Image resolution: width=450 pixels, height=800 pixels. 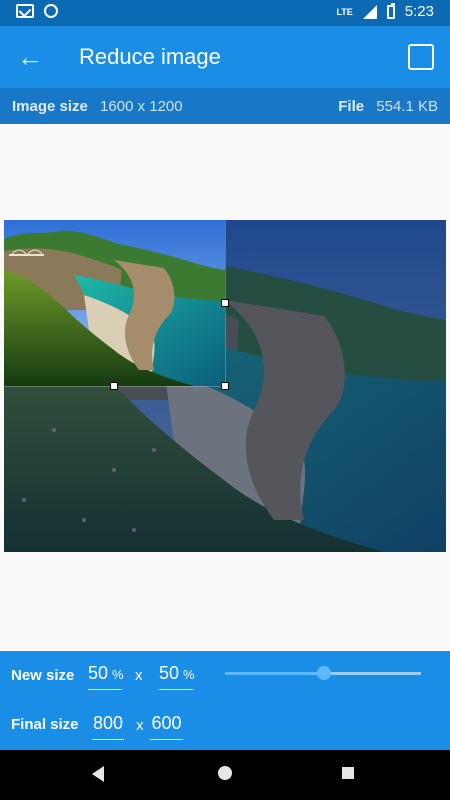 I want to click on image-size-label: Image size, so click(x=50, y=106).